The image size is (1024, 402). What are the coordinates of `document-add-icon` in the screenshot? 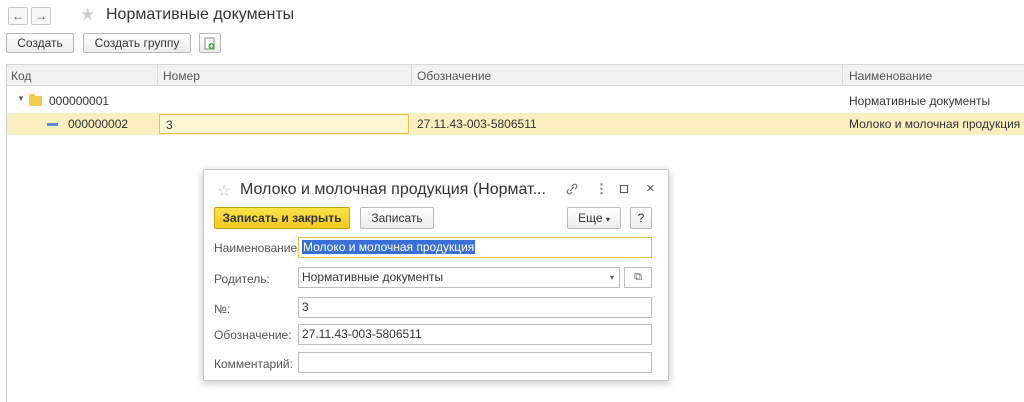 It's located at (209, 43).